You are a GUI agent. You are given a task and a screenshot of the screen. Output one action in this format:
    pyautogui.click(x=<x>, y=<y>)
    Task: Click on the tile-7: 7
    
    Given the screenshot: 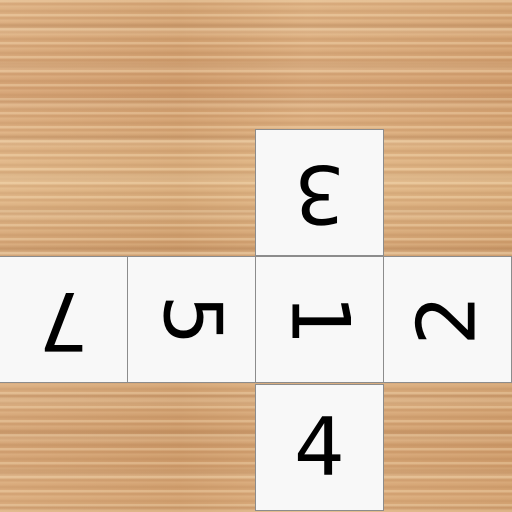 What is the action you would take?
    pyautogui.click(x=64, y=319)
    